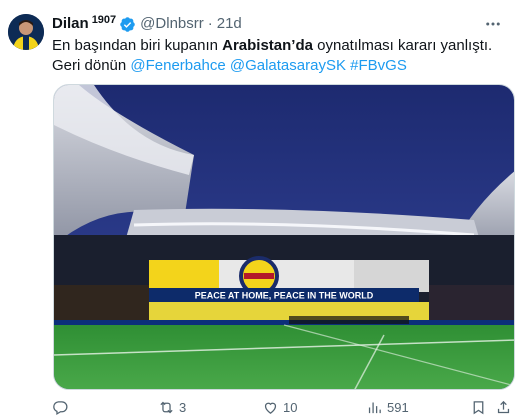 Image resolution: width=517 pixels, height=417 pixels. Describe the element at coordinates (172, 24) in the screenshot. I see `author-handle: @Dlnbsrr` at that location.